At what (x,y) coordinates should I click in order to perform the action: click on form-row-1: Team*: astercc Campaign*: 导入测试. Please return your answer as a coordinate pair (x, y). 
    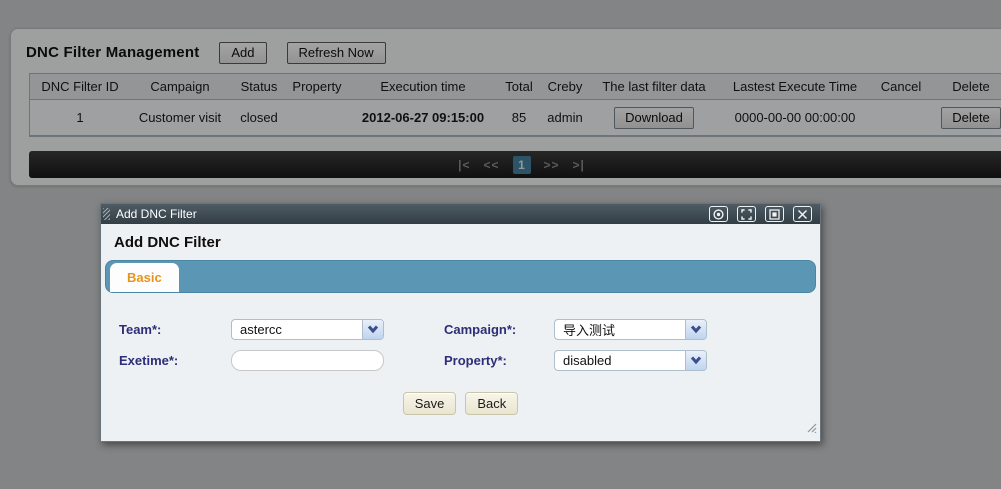
    Looking at the image, I should click on (460, 329).